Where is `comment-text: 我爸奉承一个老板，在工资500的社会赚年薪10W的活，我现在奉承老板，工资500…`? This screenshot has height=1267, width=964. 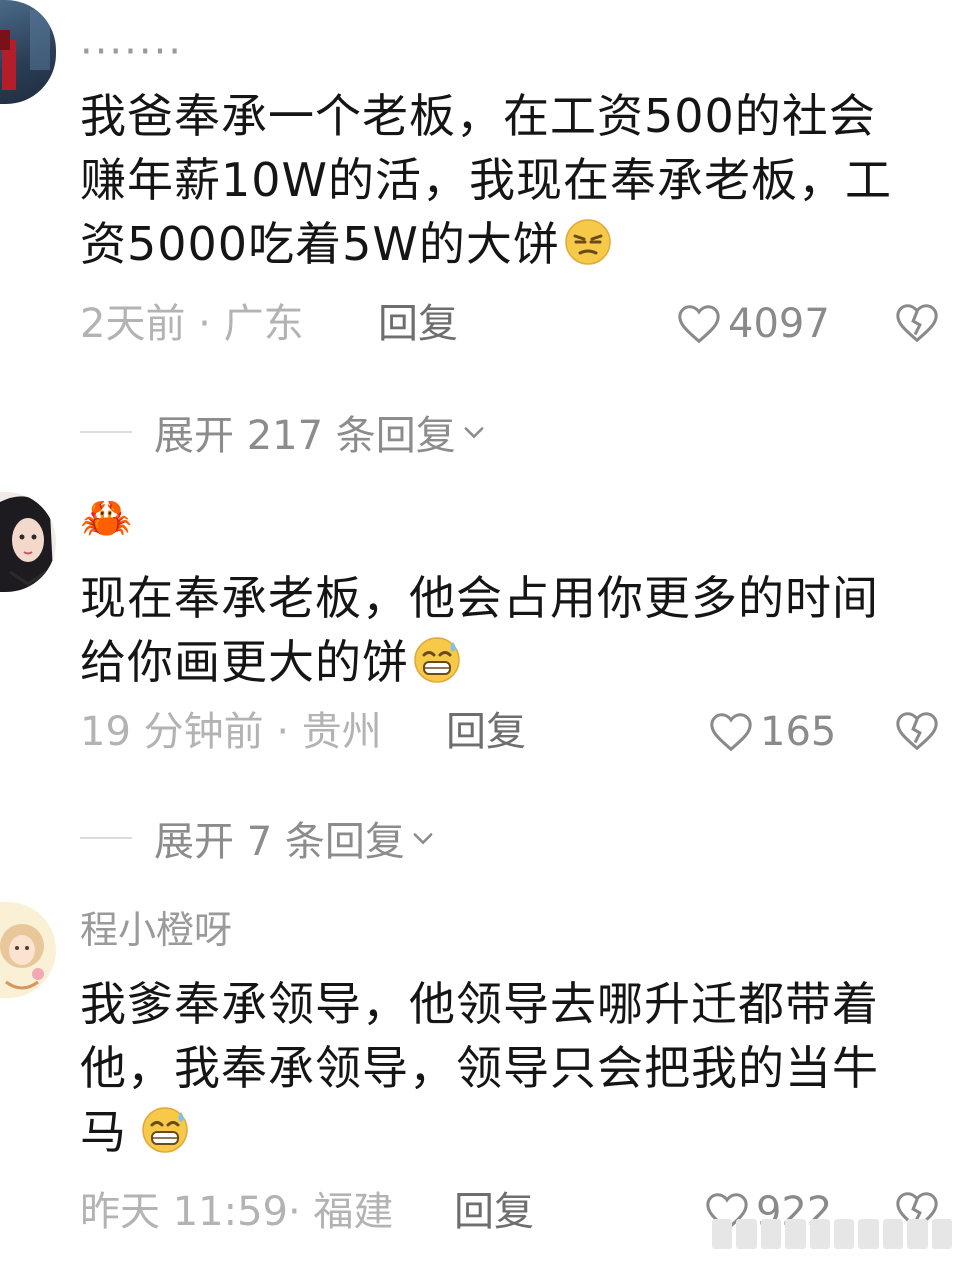
comment-text: 我爸奉承一个老板，在工资500的社会赚年薪10W的活，我现在奉承老板，工资500… is located at coordinates (500, 180).